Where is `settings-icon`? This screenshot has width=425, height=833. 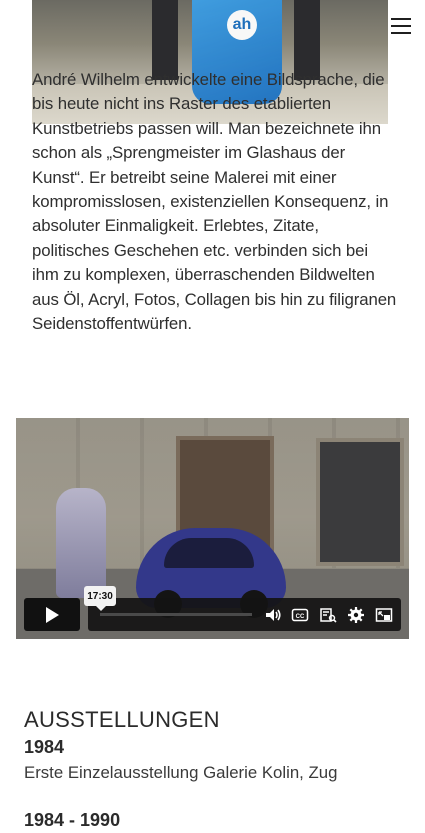 settings-icon is located at coordinates (356, 615).